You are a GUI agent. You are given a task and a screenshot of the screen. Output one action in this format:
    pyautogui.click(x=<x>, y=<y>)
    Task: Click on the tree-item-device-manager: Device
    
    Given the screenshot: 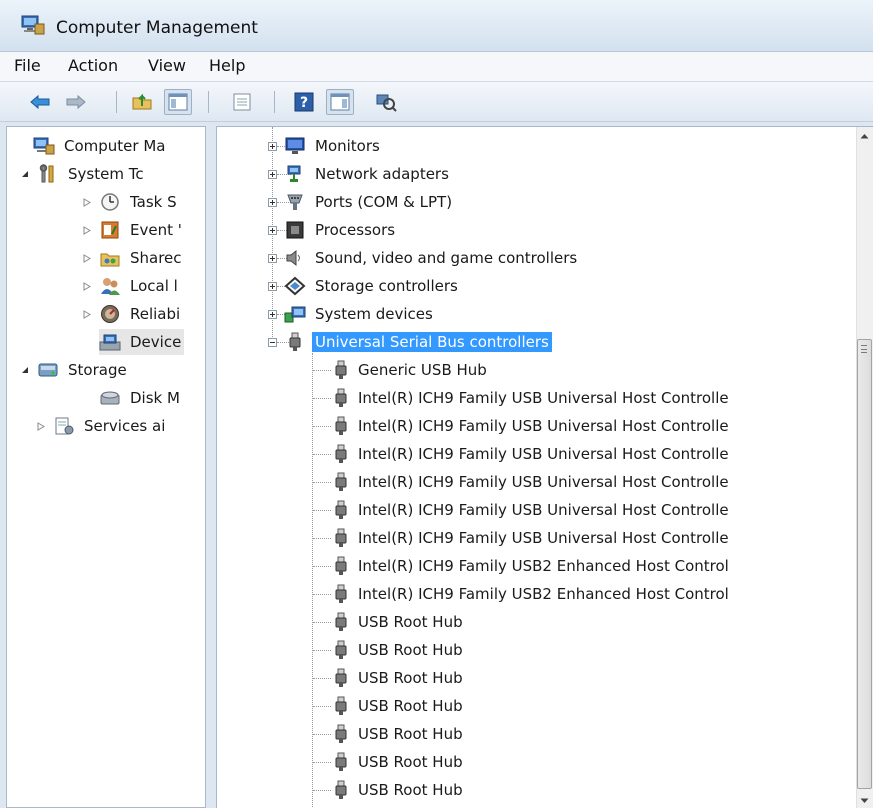 What is the action you would take?
    pyautogui.click(x=142, y=342)
    